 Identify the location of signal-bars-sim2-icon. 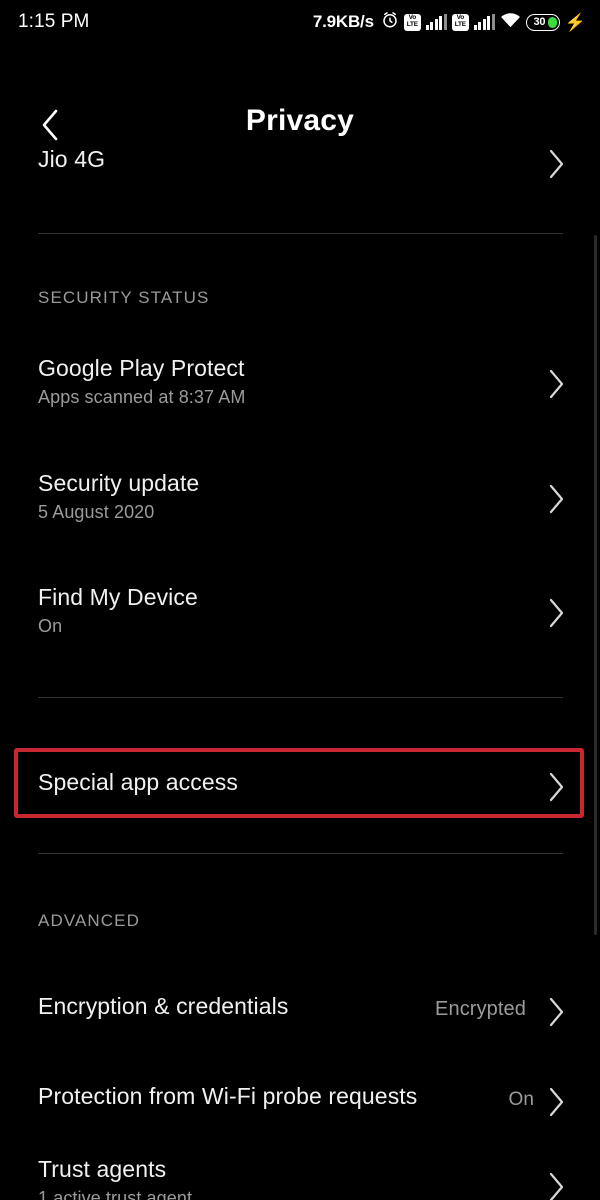
(484, 22).